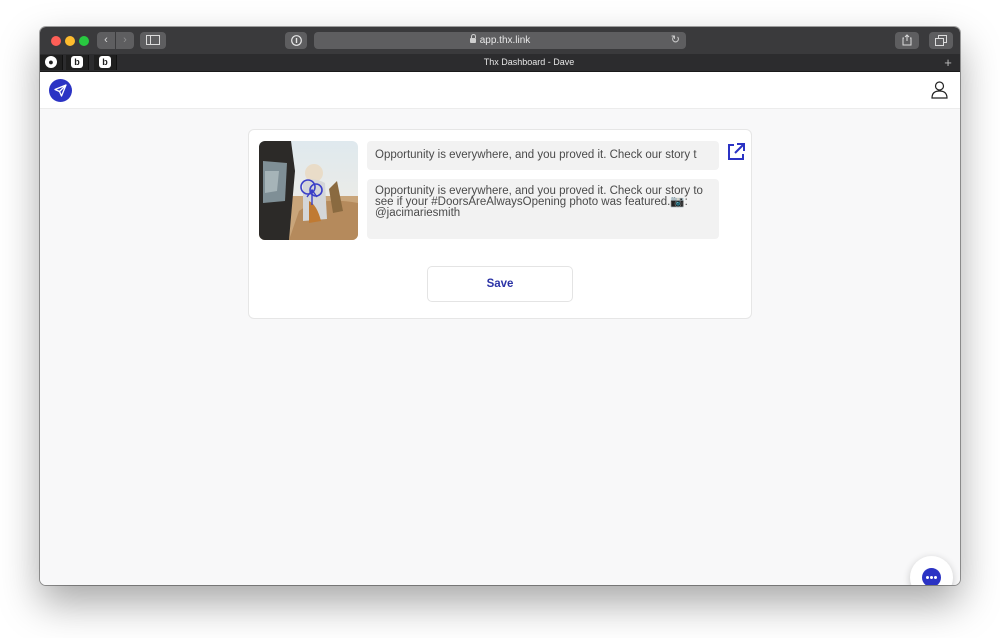 This screenshot has width=1000, height=638. Describe the element at coordinates (500, 90) in the screenshot. I see `app-header` at that location.